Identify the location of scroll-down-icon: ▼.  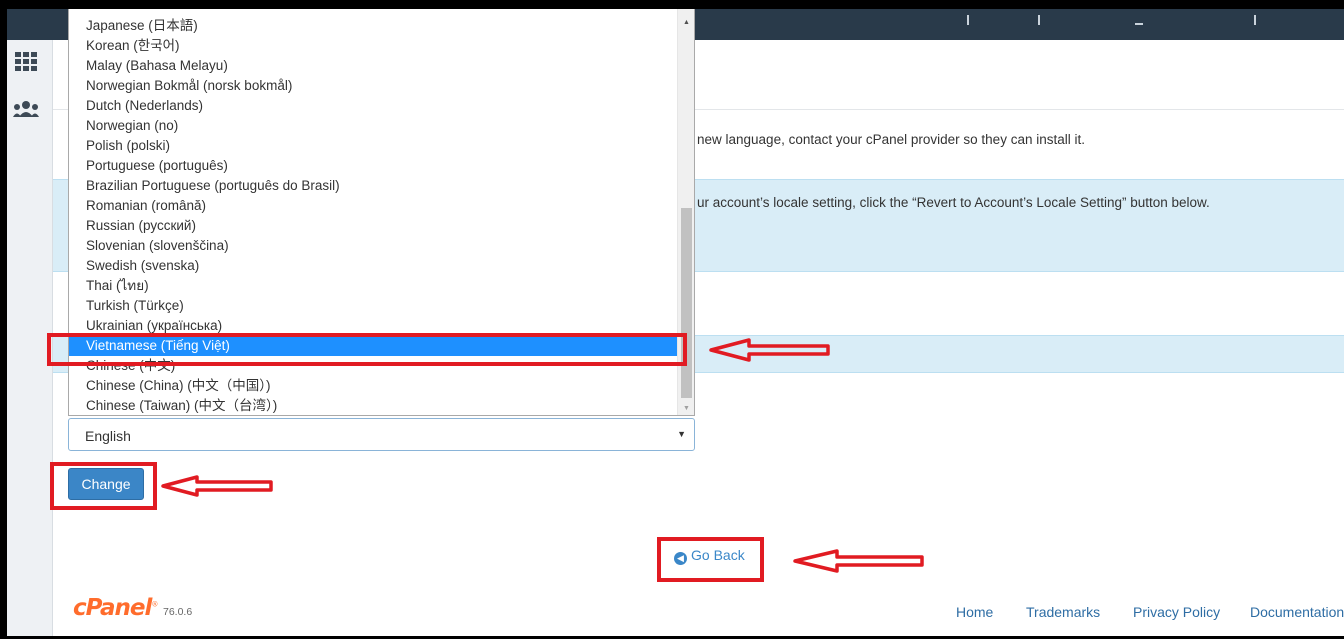
(686, 408).